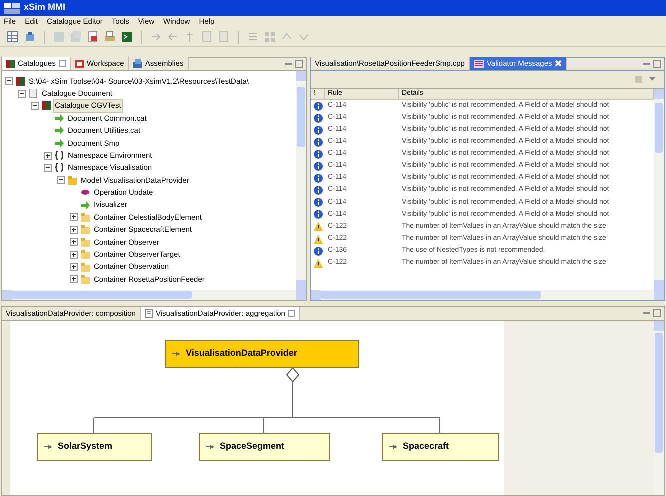  Describe the element at coordinates (262, 354) in the screenshot. I see `class-node: VisualisationDataProvider` at that location.